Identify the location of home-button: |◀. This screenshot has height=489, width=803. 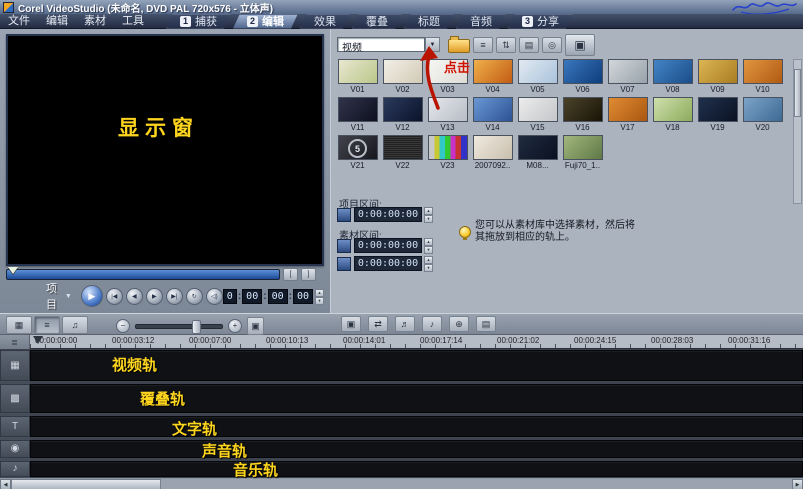
(114, 296).